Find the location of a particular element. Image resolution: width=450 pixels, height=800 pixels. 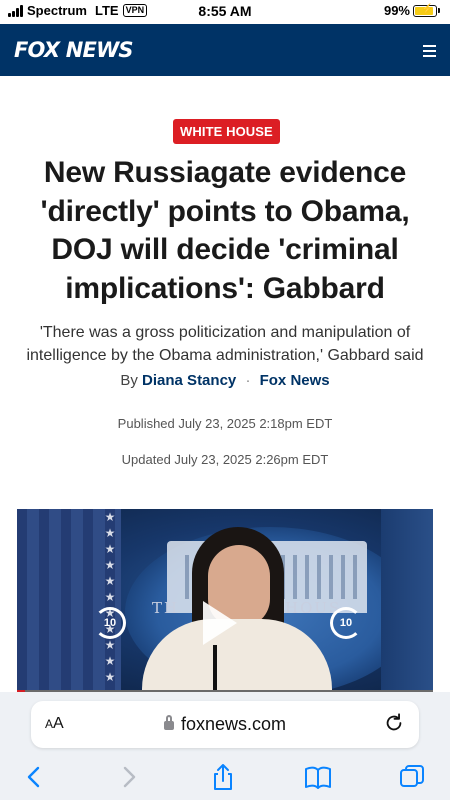

forward-icon is located at coordinates (128, 777).